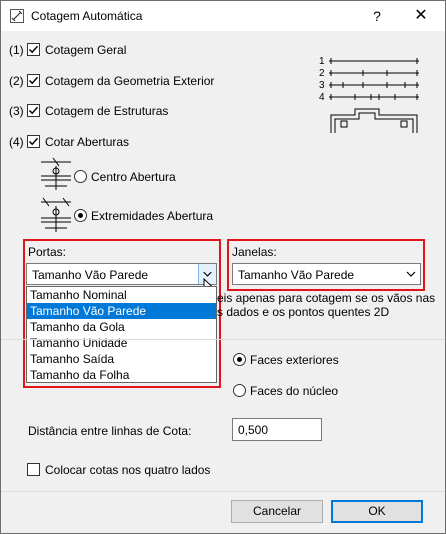  What do you see at coordinates (121, 327) in the screenshot?
I see `portas-option-gola: Tamanho da Gola` at bounding box center [121, 327].